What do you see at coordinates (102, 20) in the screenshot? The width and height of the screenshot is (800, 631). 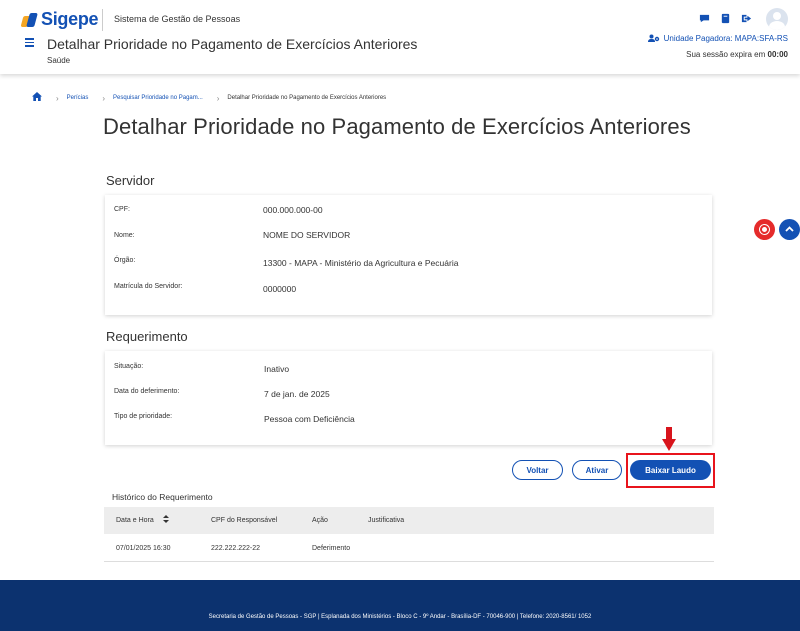 I see `header-divider` at bounding box center [102, 20].